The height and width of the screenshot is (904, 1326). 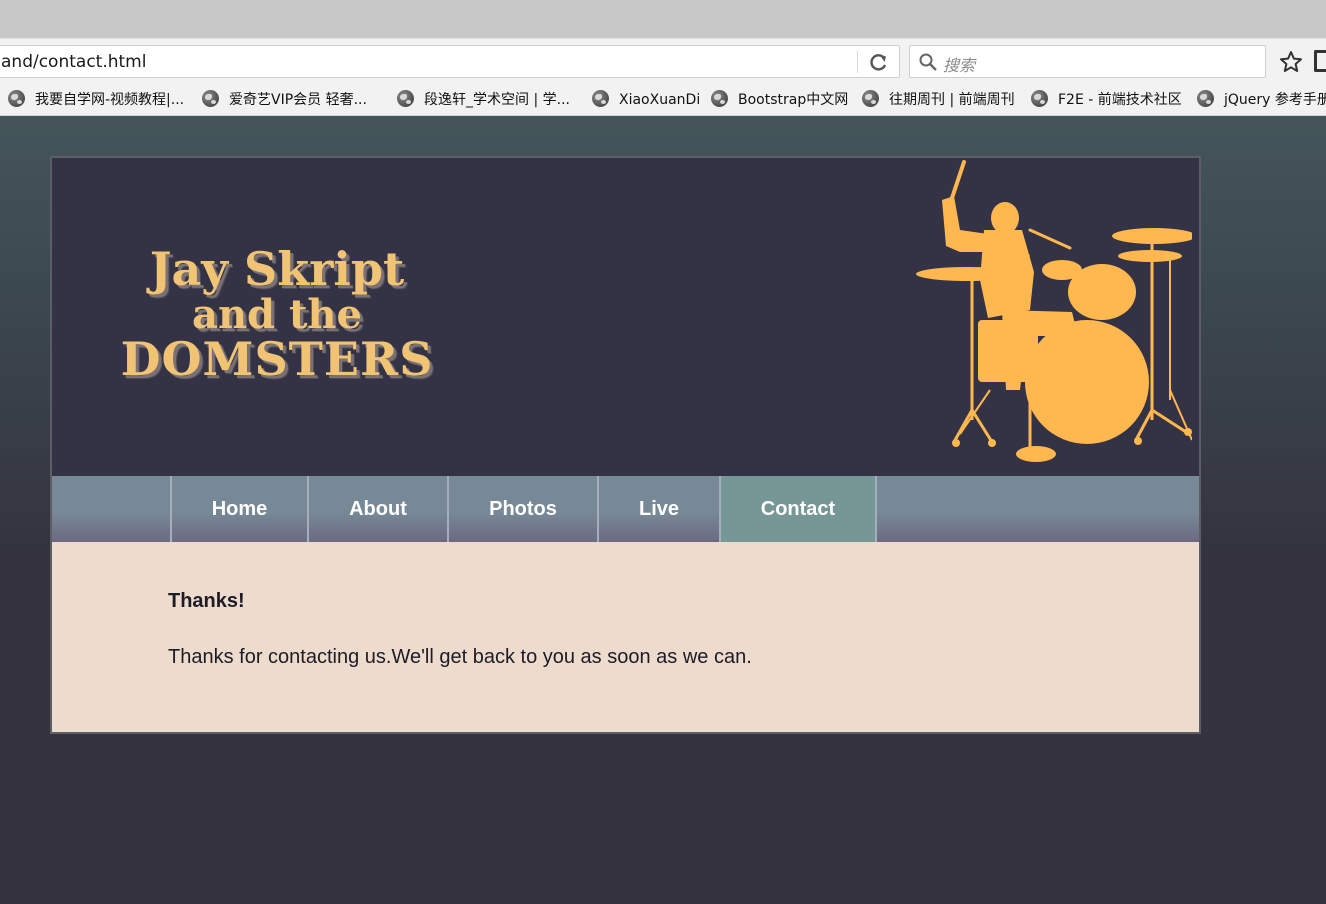 I want to click on logo-line-2: and the, so click(x=277, y=314).